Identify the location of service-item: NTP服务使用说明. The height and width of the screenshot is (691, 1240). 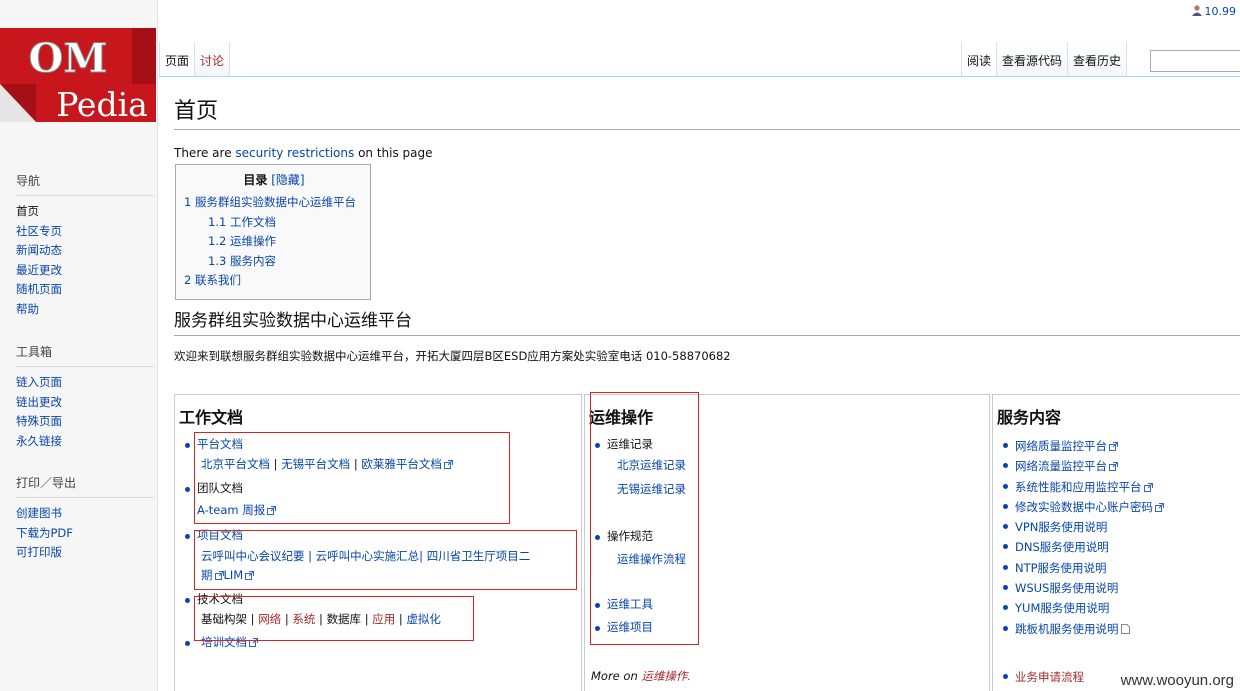
(1117, 568).